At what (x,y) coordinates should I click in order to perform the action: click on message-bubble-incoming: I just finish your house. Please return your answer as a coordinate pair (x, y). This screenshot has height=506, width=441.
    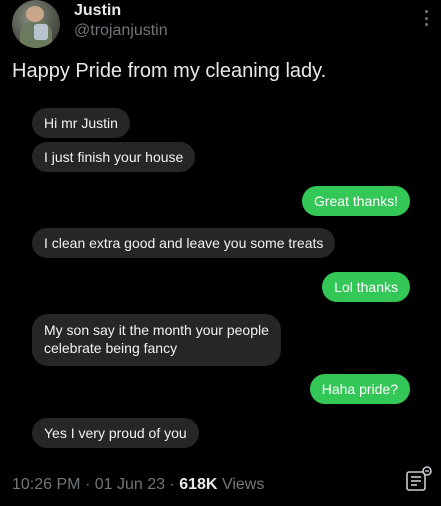
    Looking at the image, I should click on (114, 157).